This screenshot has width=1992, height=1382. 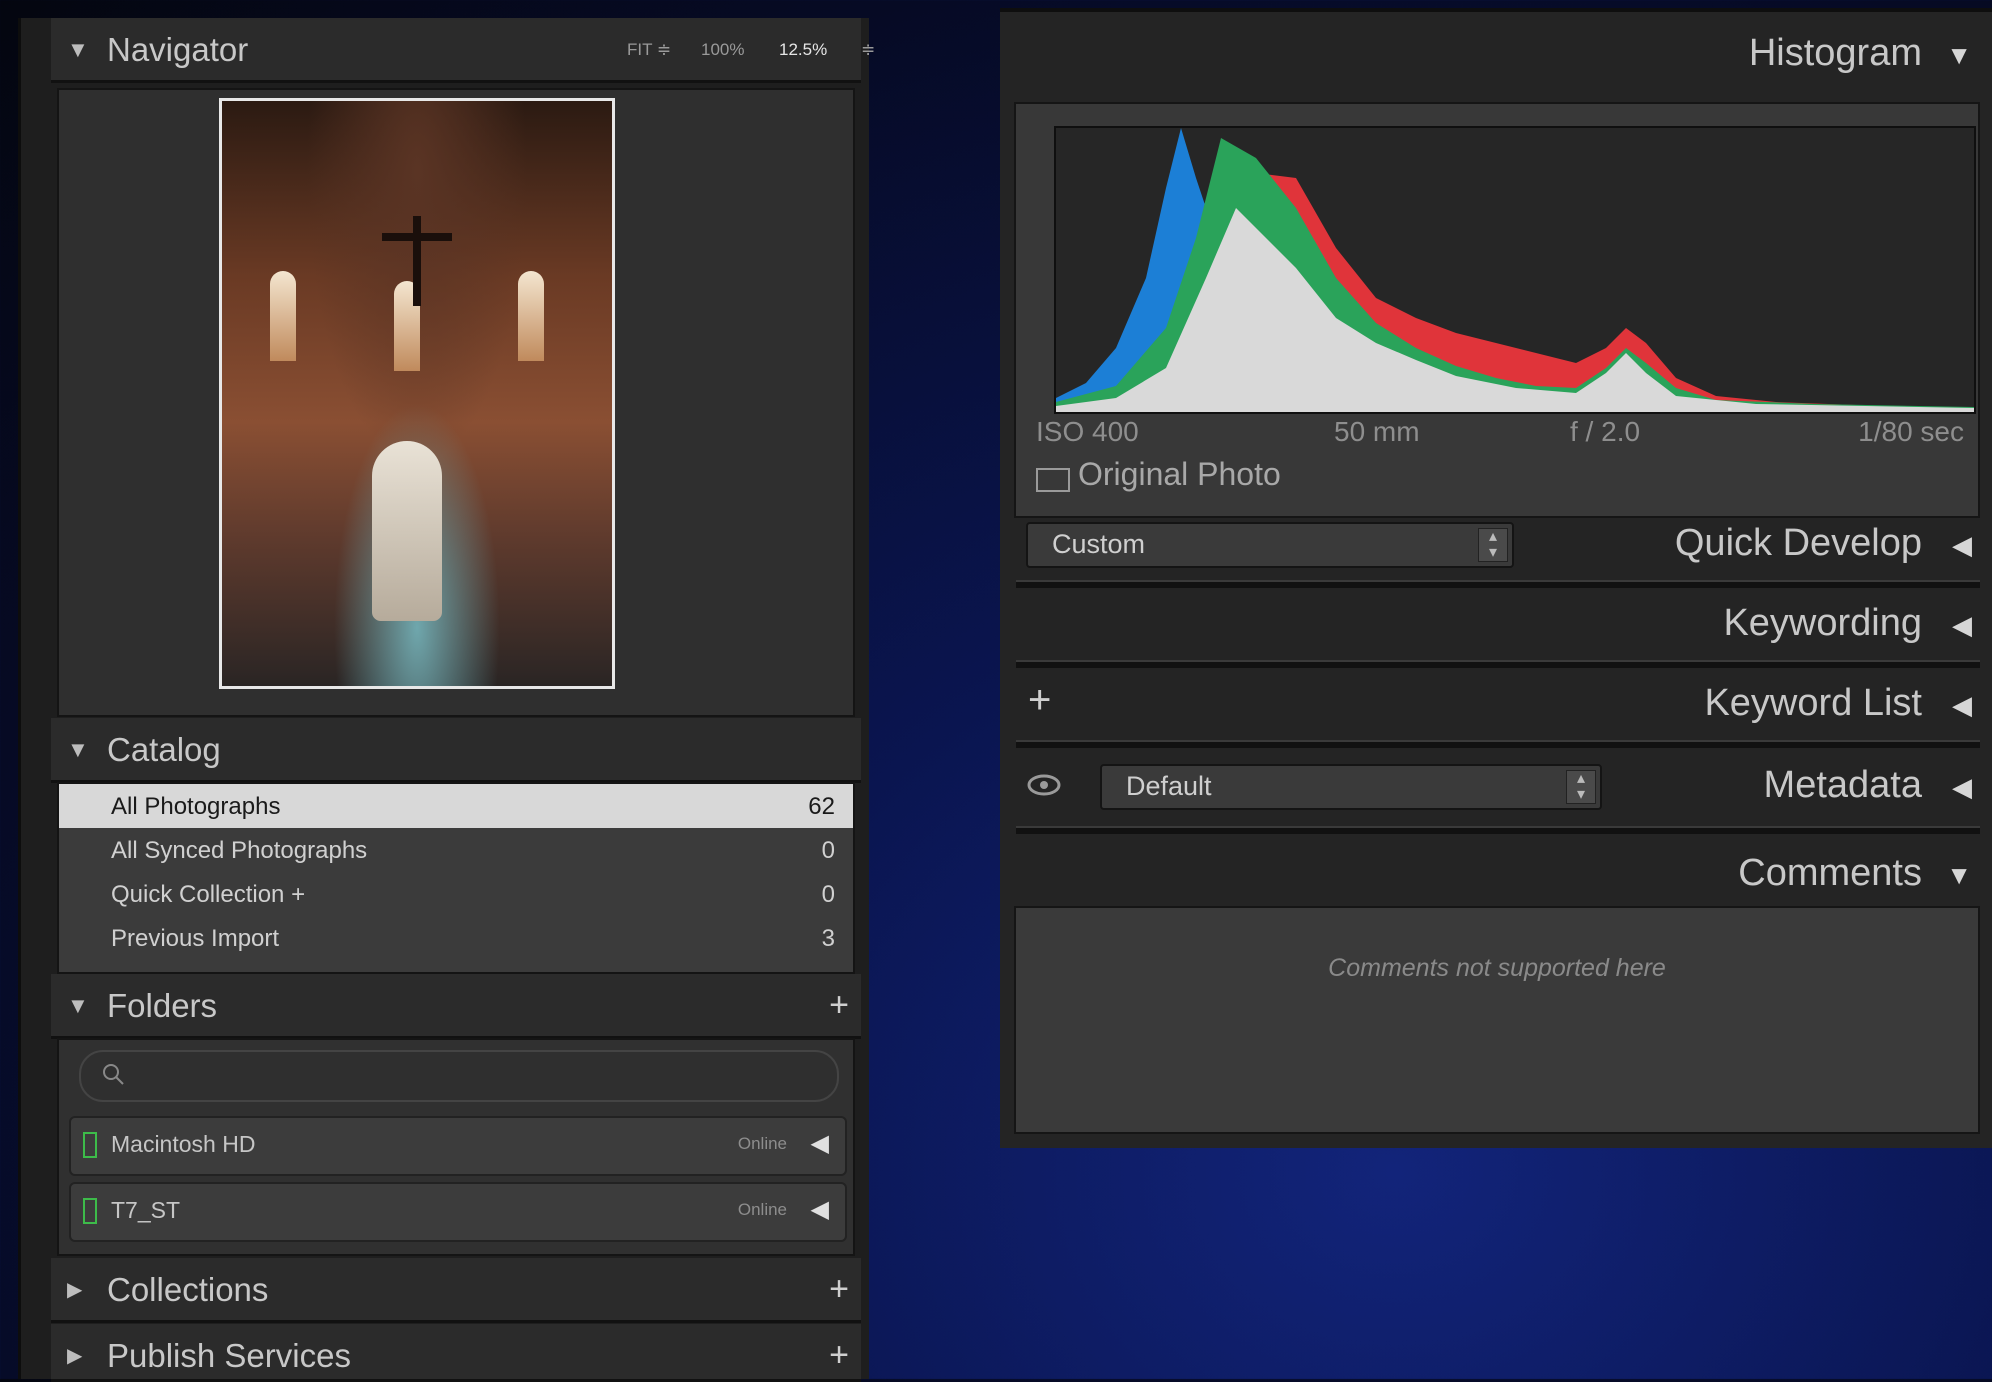 I want to click on catalog-title: Catalog, so click(x=164, y=749).